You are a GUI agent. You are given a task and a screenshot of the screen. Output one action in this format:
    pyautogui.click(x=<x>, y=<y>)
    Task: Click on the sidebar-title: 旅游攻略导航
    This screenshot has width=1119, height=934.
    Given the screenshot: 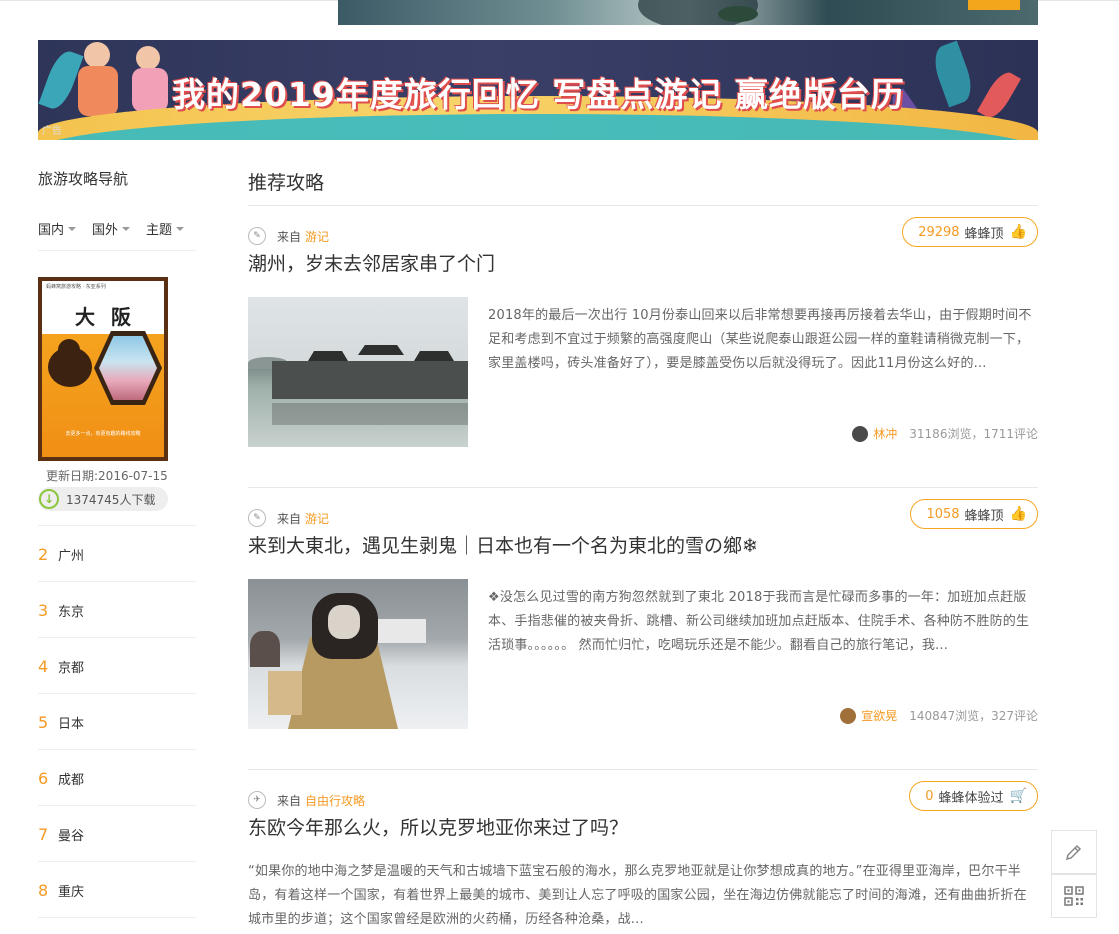 What is the action you would take?
    pyautogui.click(x=83, y=179)
    